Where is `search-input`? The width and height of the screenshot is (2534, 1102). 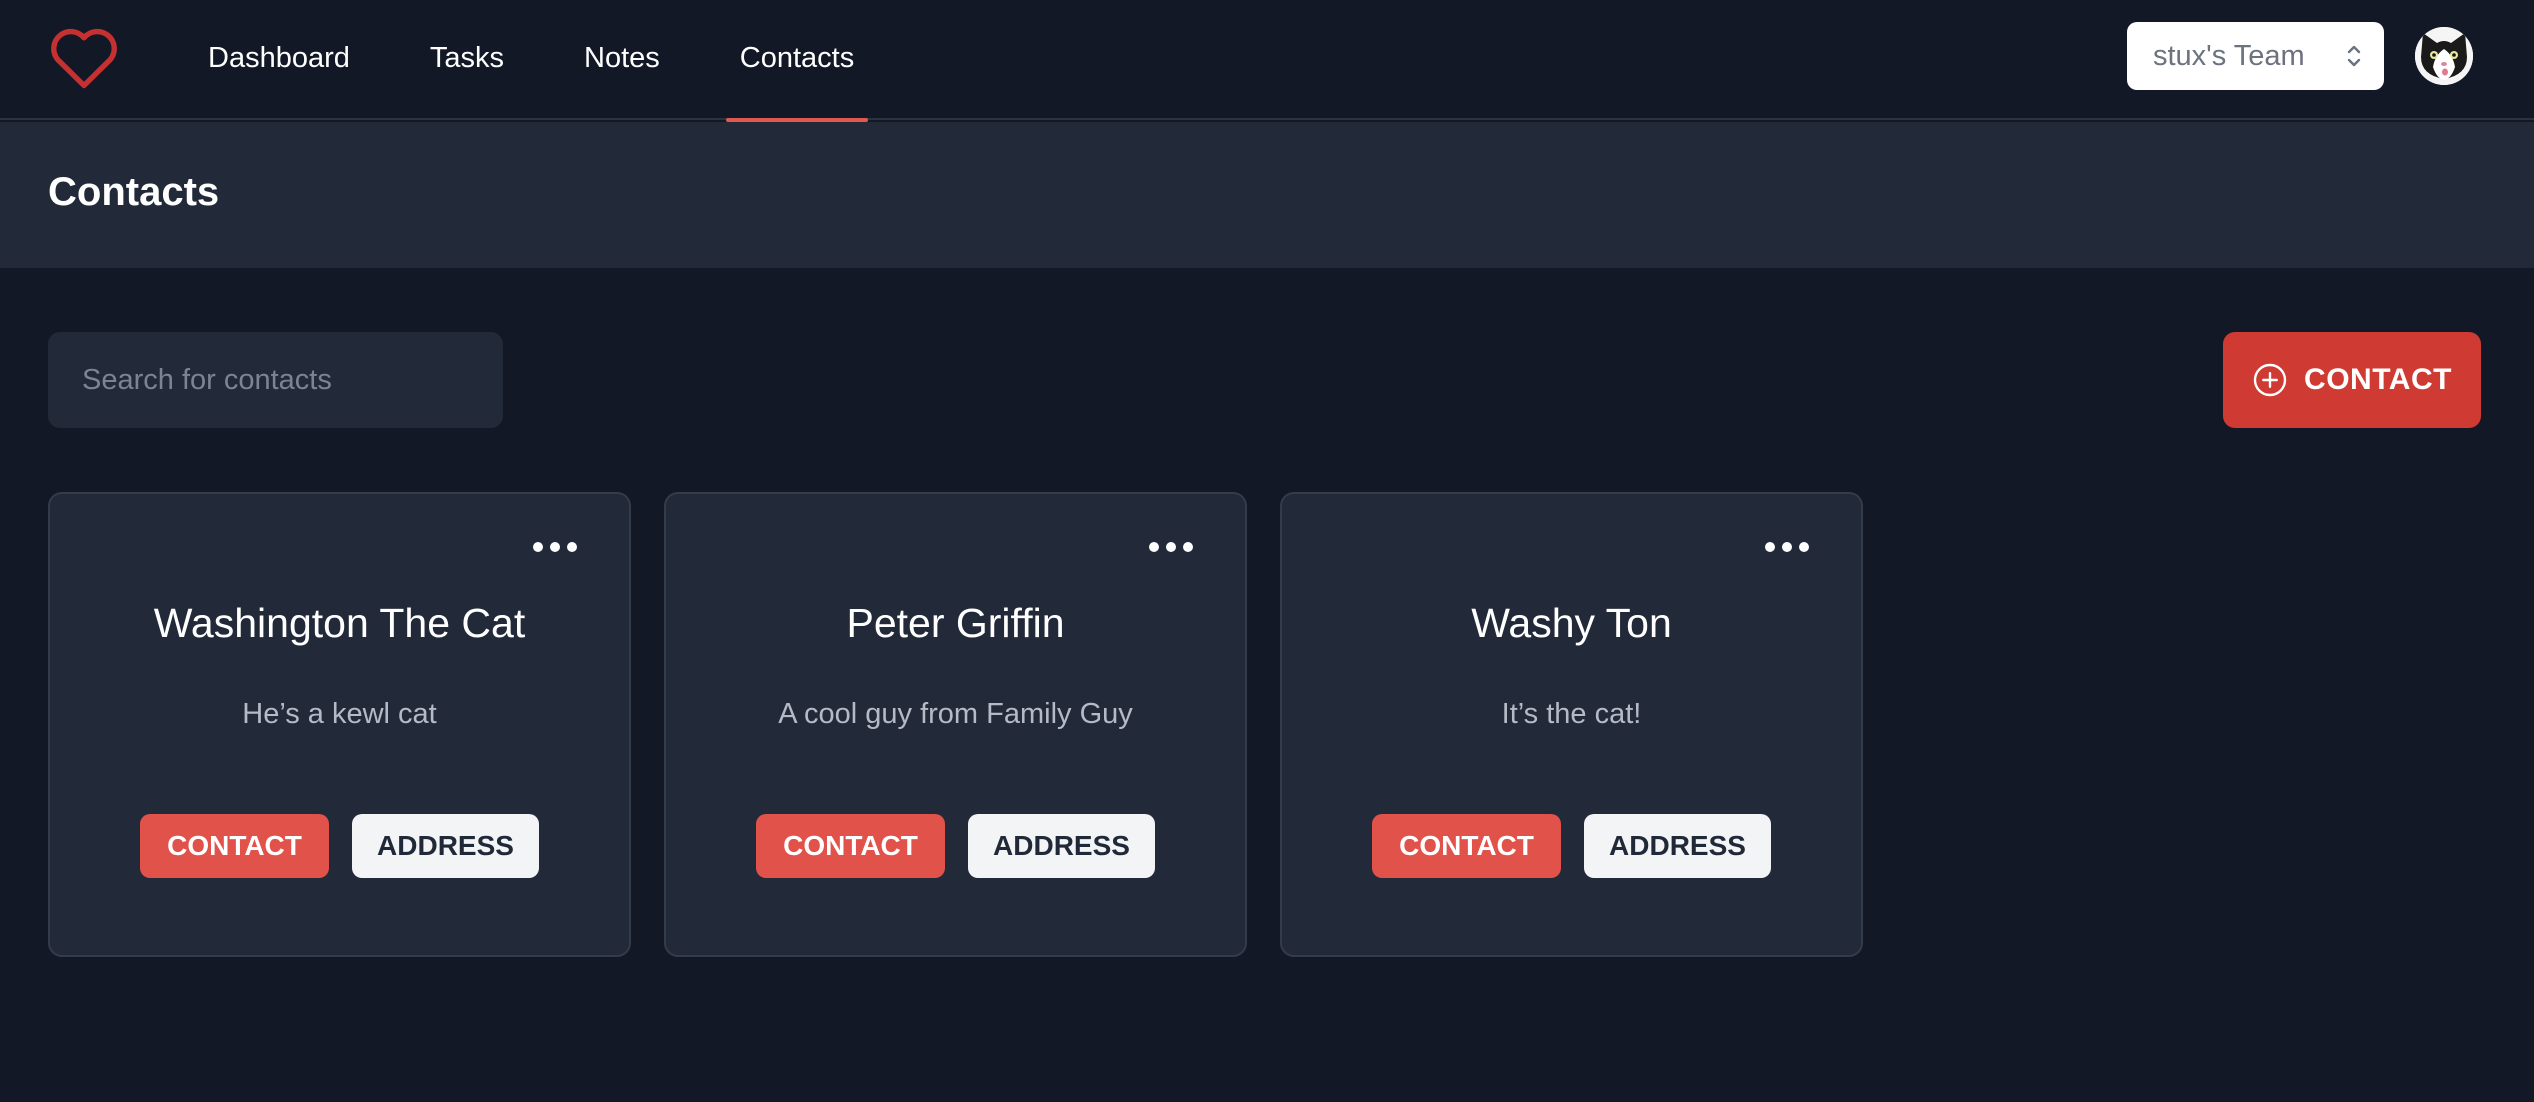 search-input is located at coordinates (275, 380).